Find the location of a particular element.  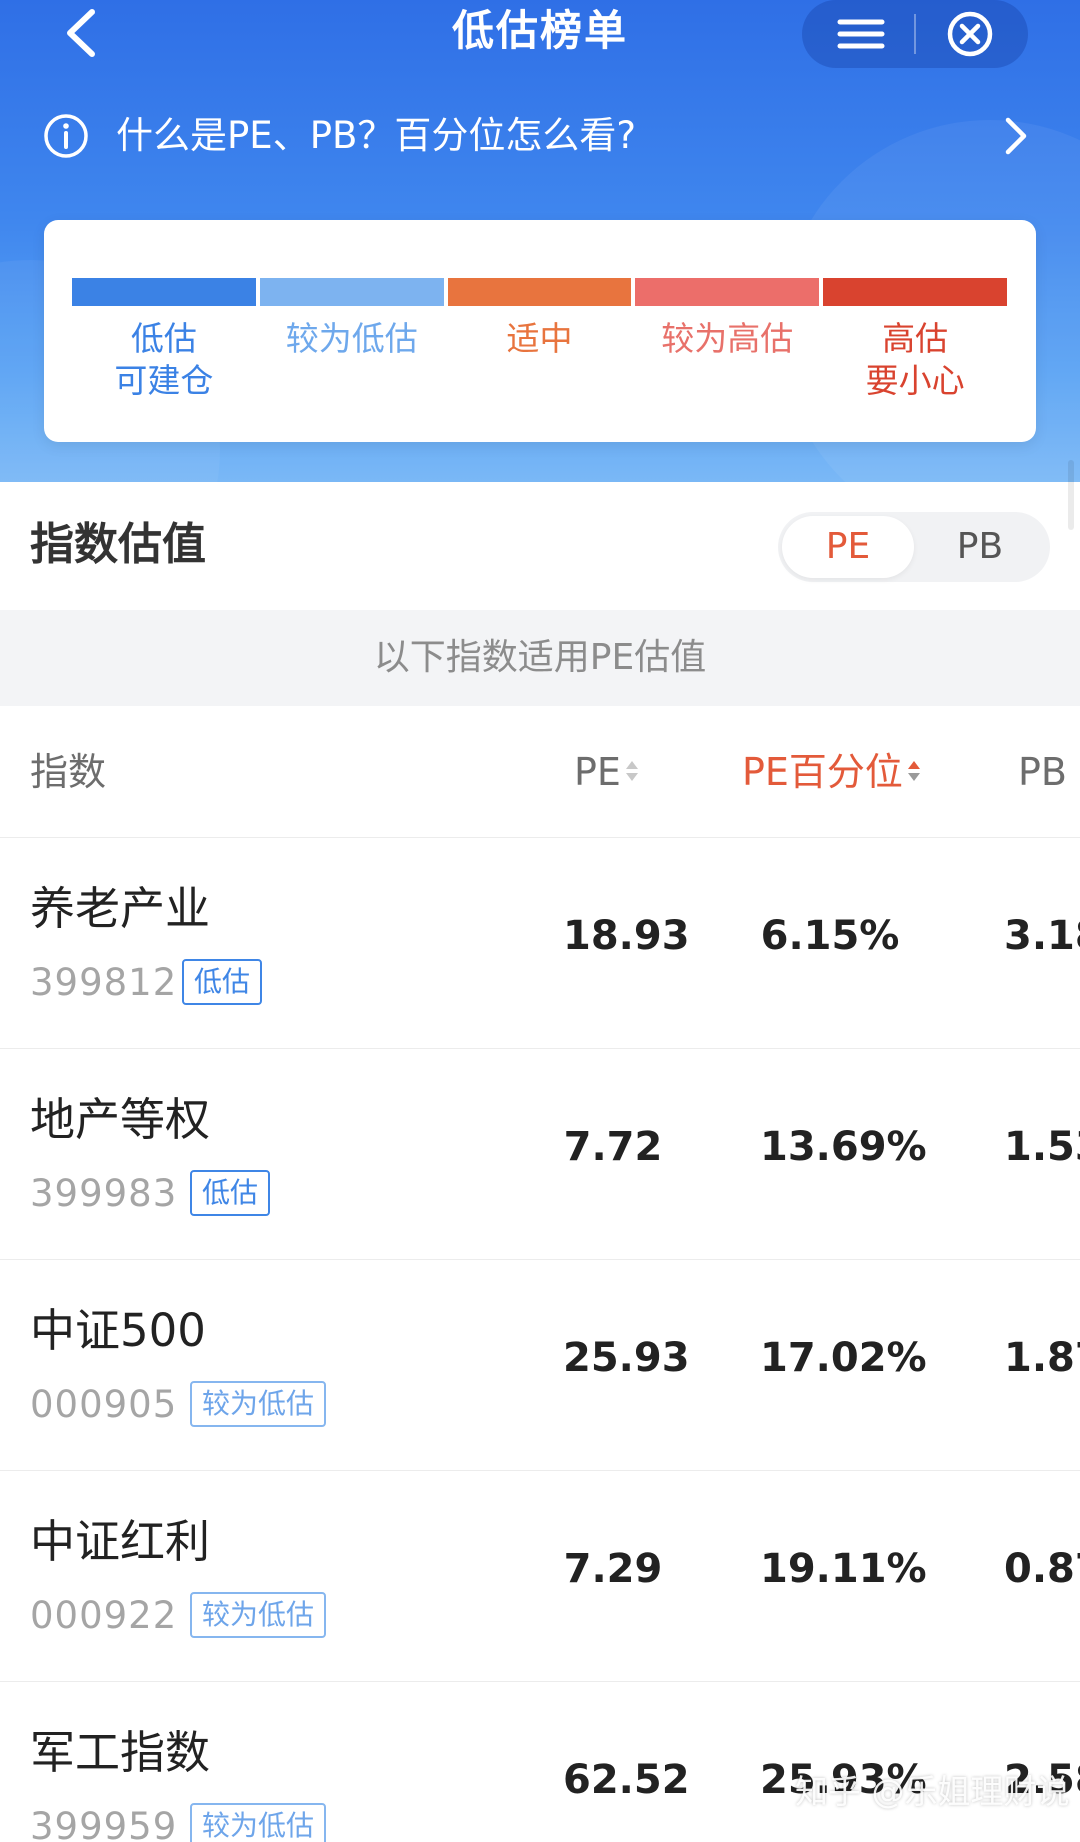

index-valuation-header: 指数估值 PE PB is located at coordinates (540, 546).